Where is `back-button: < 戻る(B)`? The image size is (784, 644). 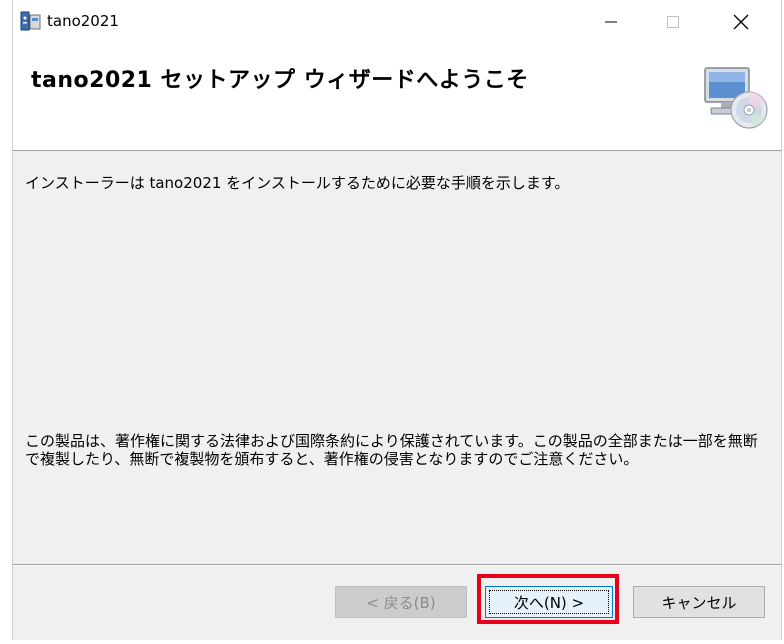
back-button: < 戻る(B) is located at coordinates (401, 602).